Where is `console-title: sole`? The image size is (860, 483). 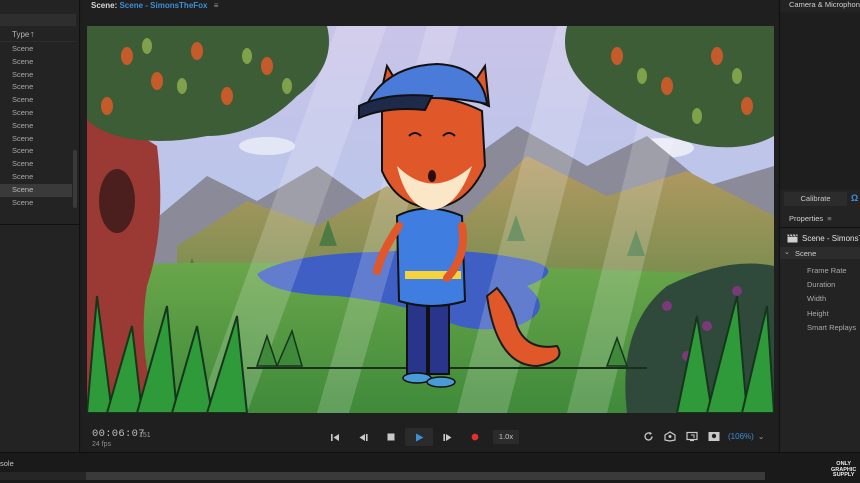
console-title: sole is located at coordinates (7, 463).